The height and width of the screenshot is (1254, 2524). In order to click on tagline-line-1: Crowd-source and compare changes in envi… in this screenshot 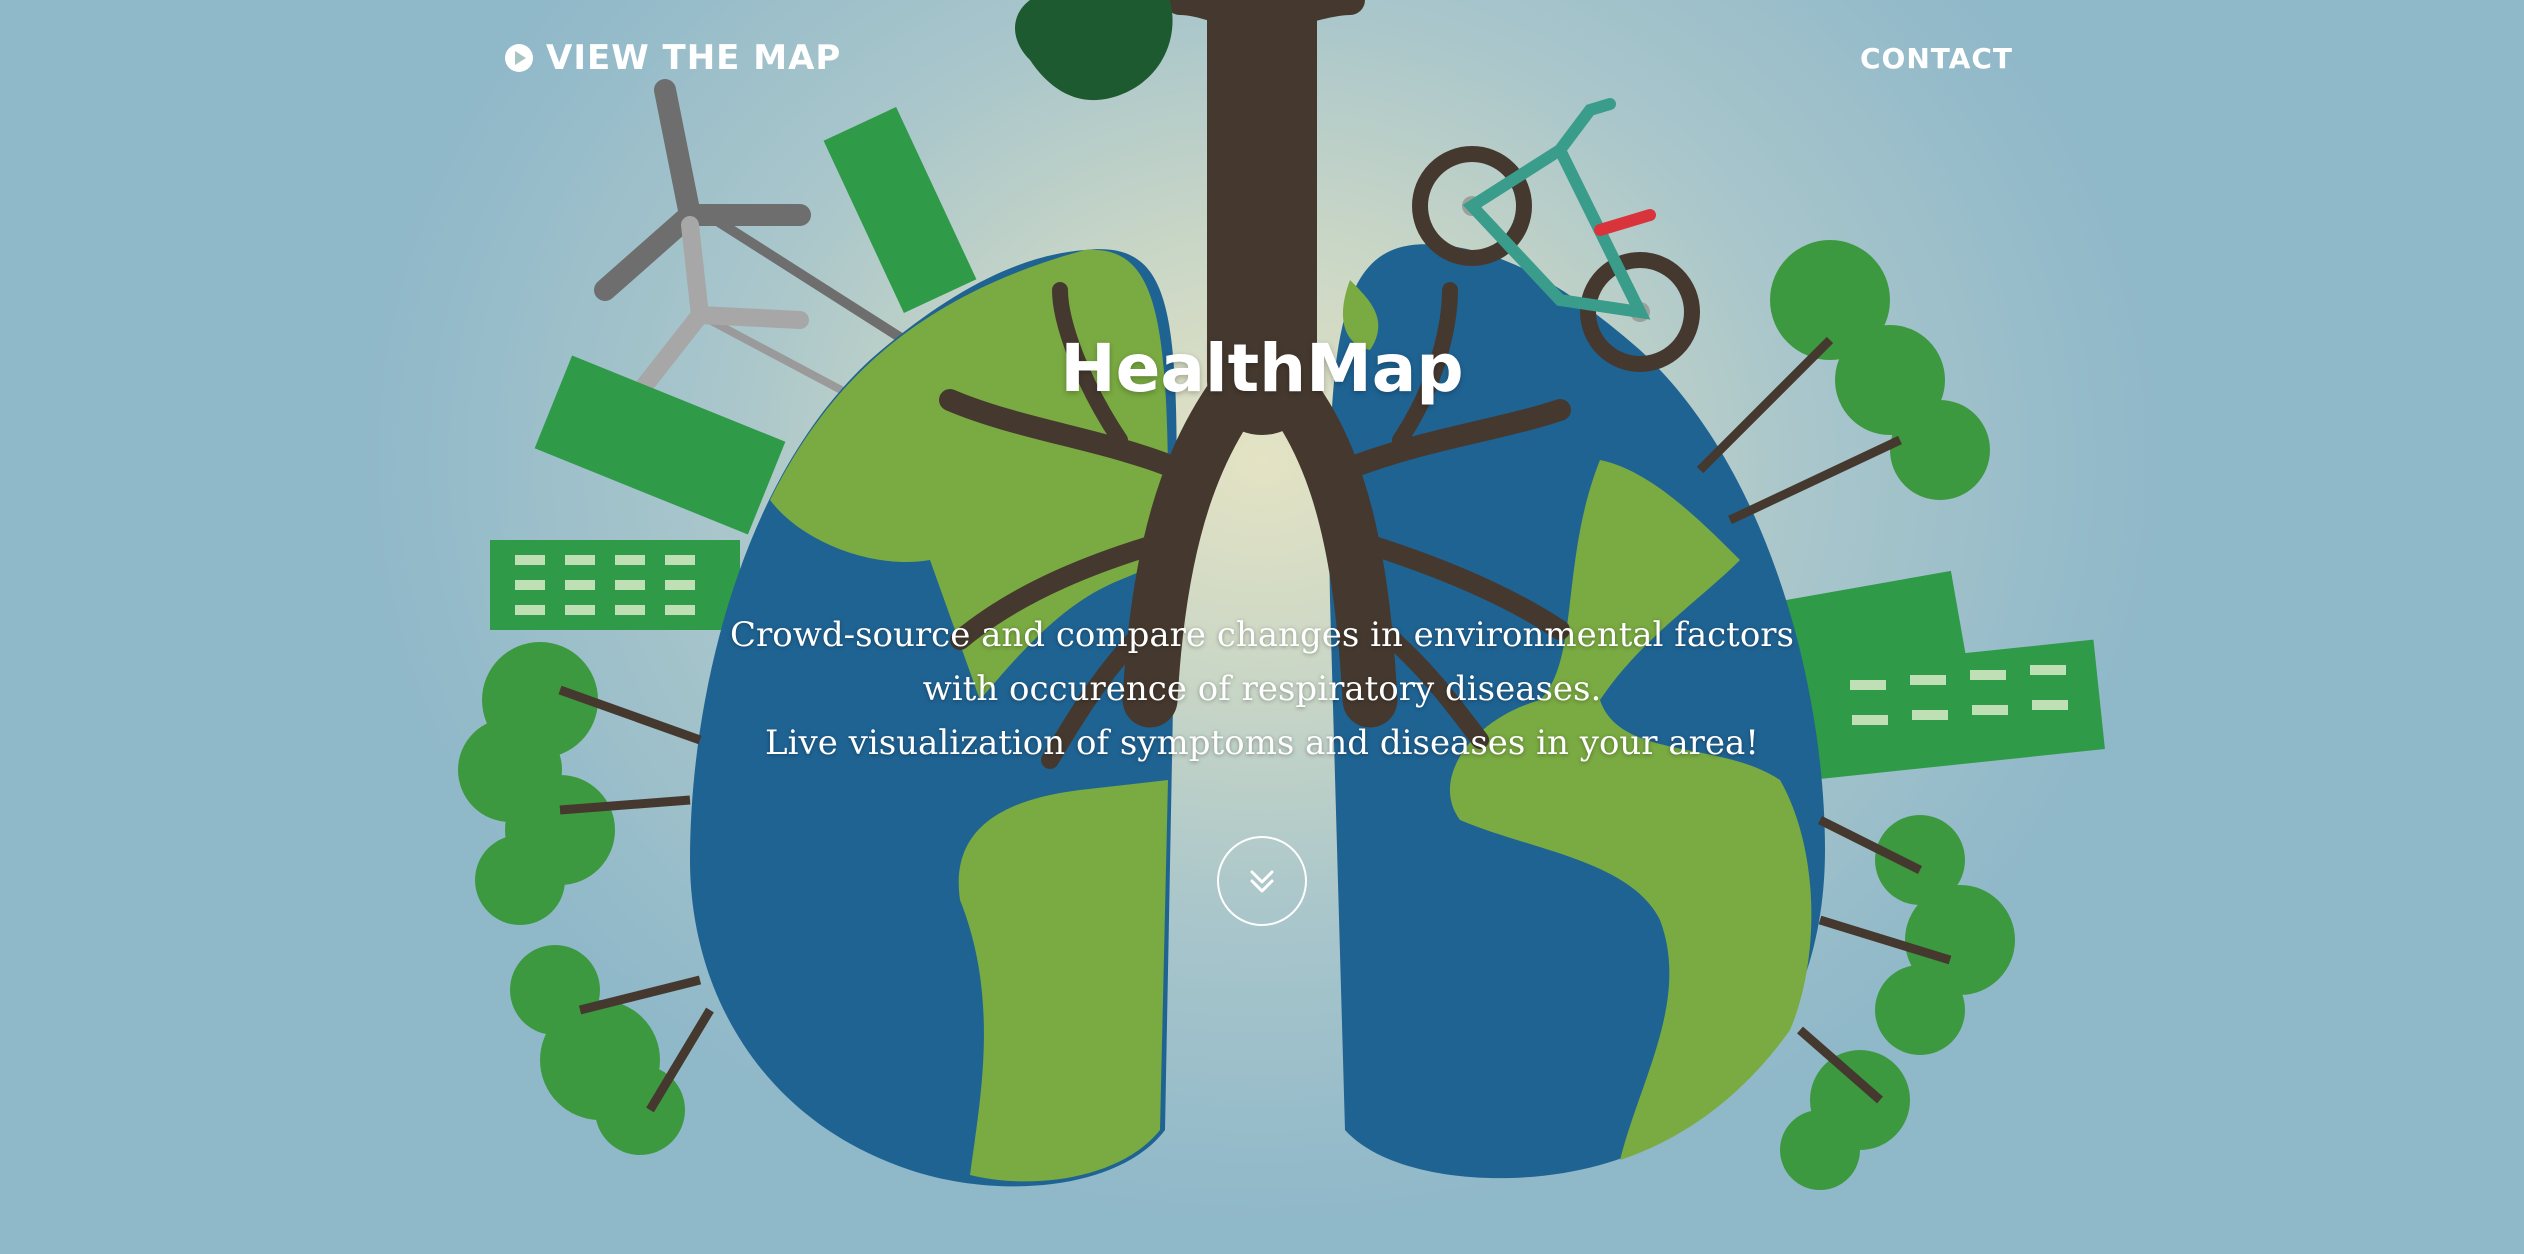, I will do `click(1262, 635)`.